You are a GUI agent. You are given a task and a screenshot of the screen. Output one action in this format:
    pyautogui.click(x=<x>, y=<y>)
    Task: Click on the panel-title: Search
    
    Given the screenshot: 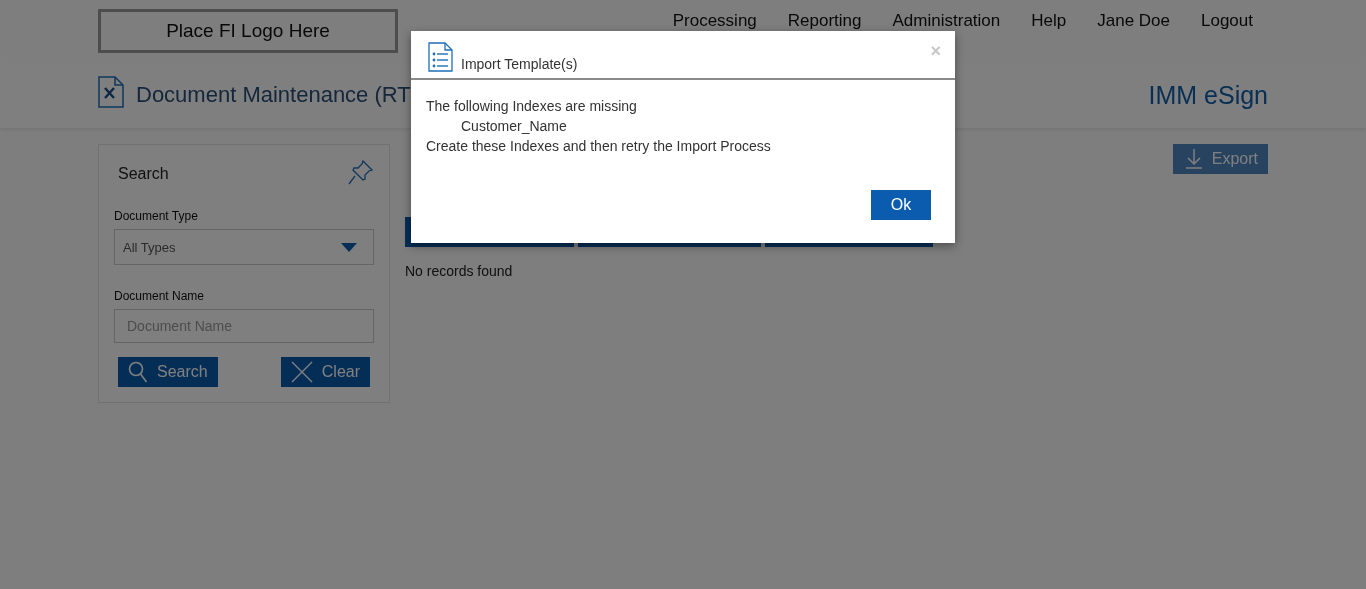 What is the action you would take?
    pyautogui.click(x=143, y=173)
    